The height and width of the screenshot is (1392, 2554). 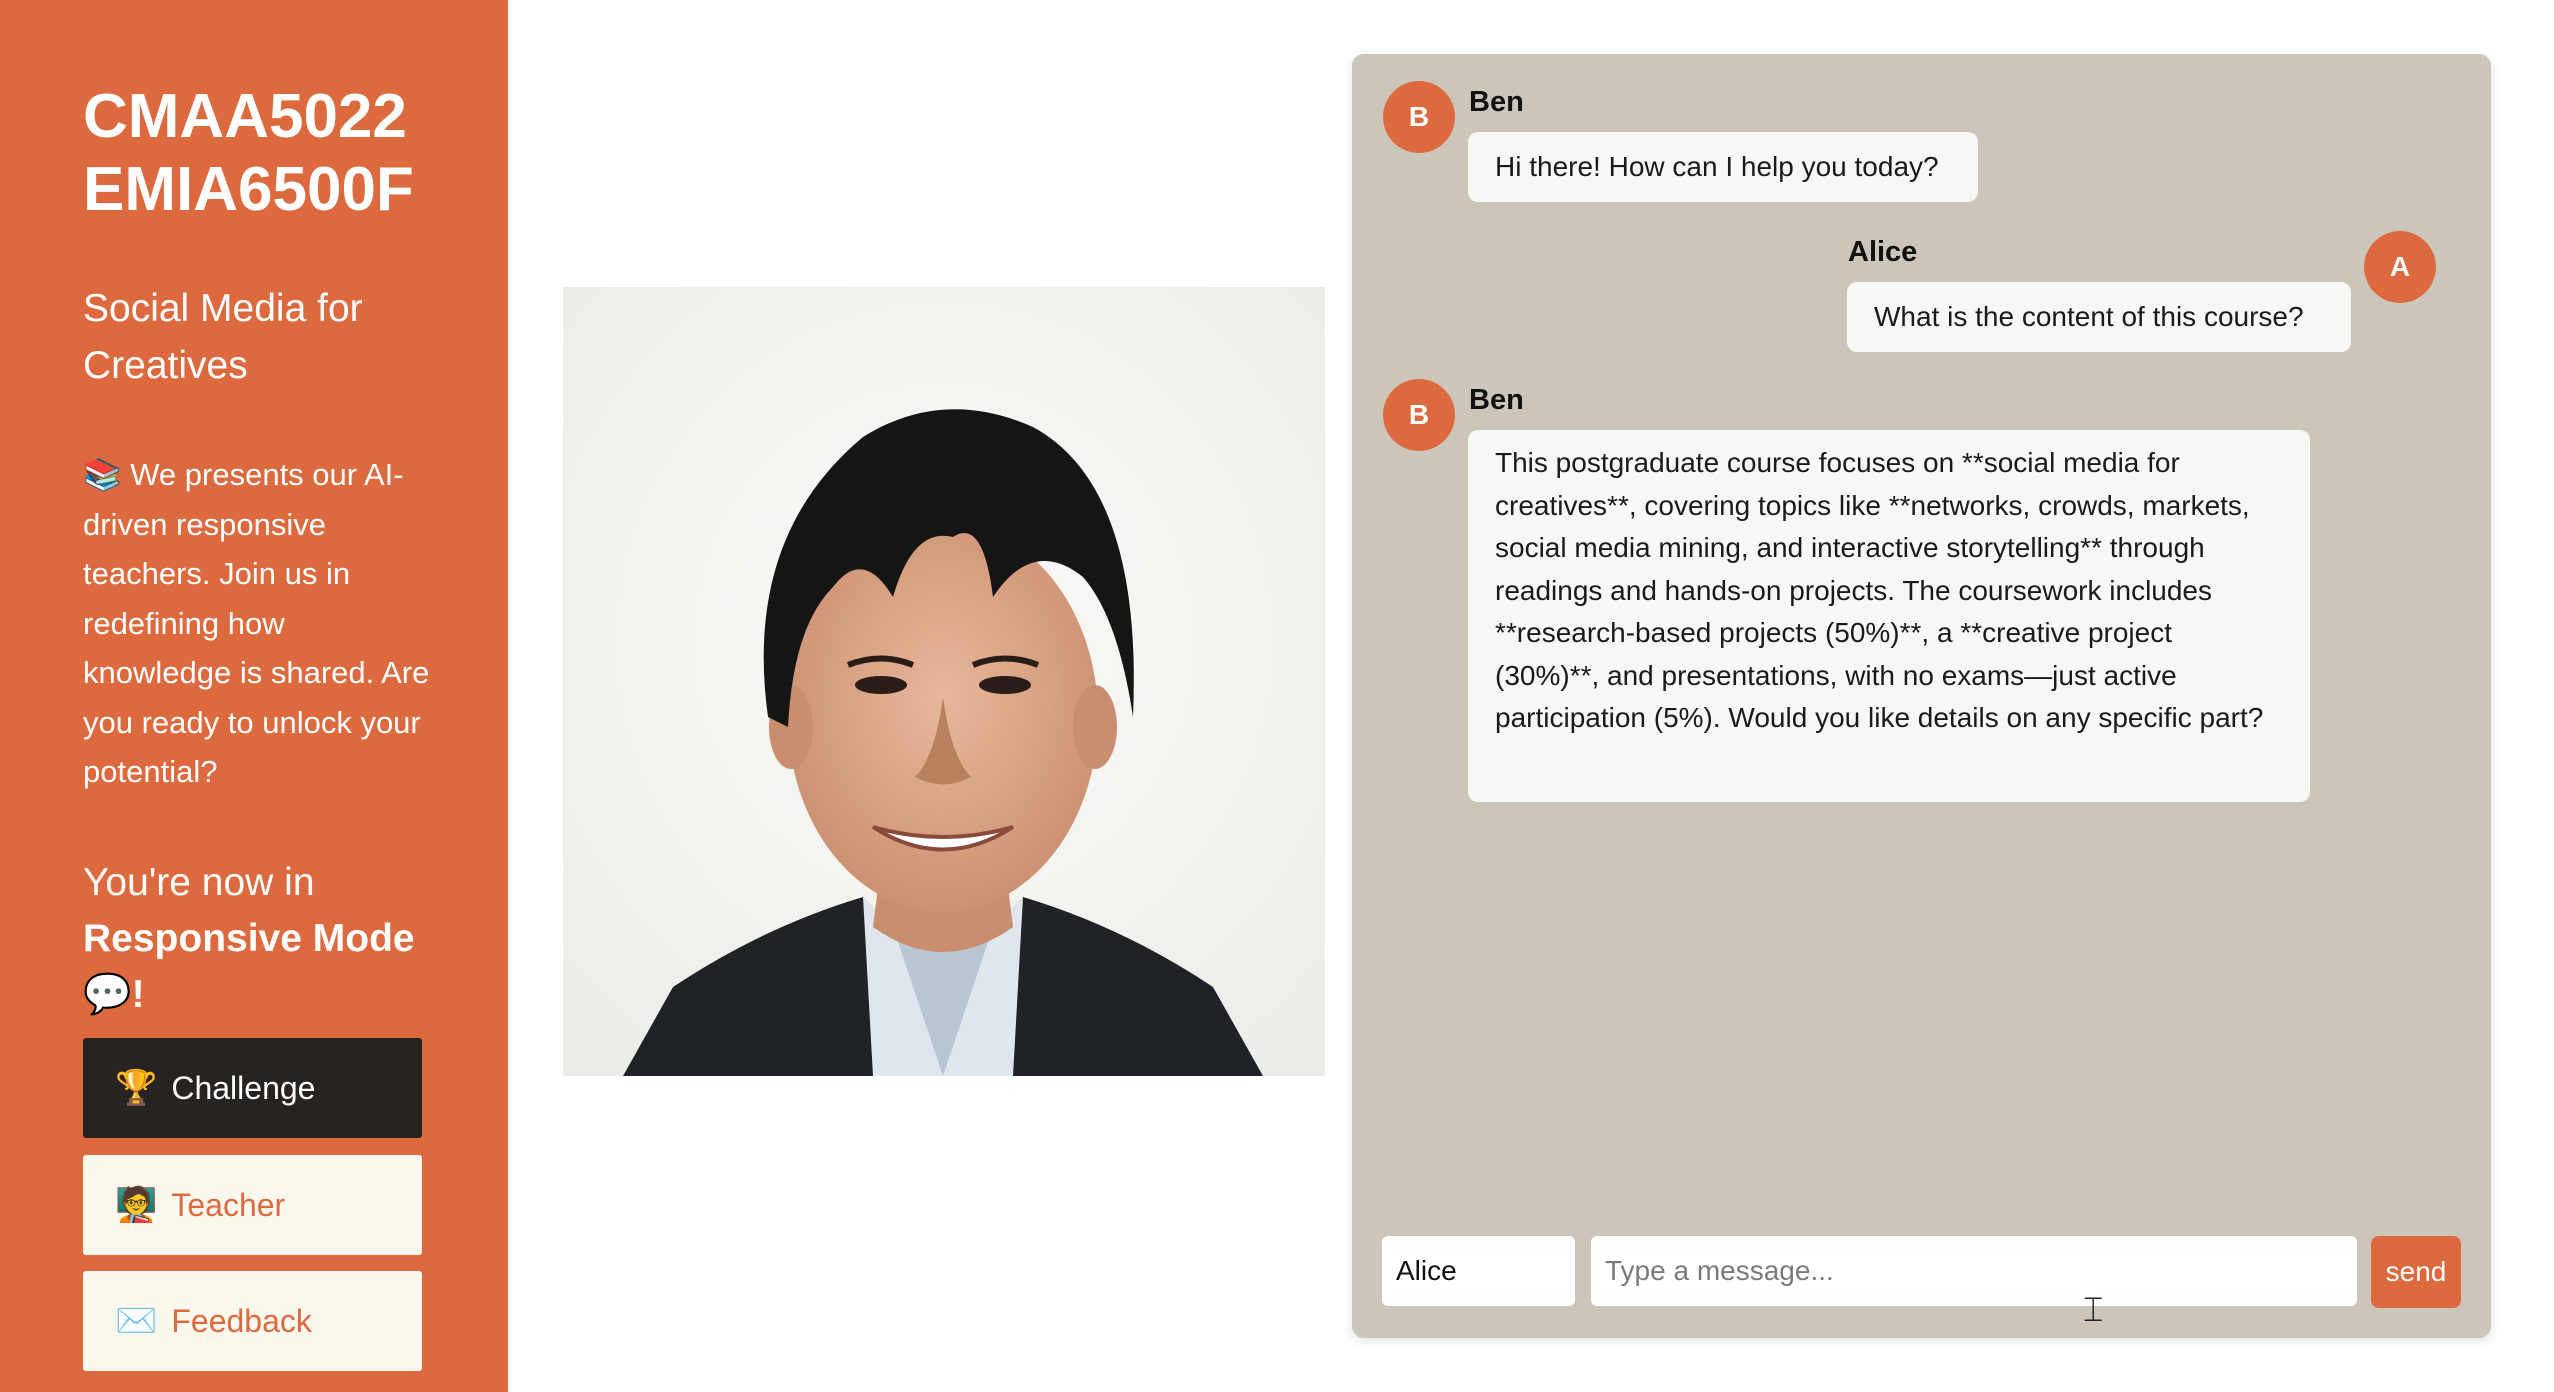 I want to click on sender-name: Alice, so click(x=1883, y=252).